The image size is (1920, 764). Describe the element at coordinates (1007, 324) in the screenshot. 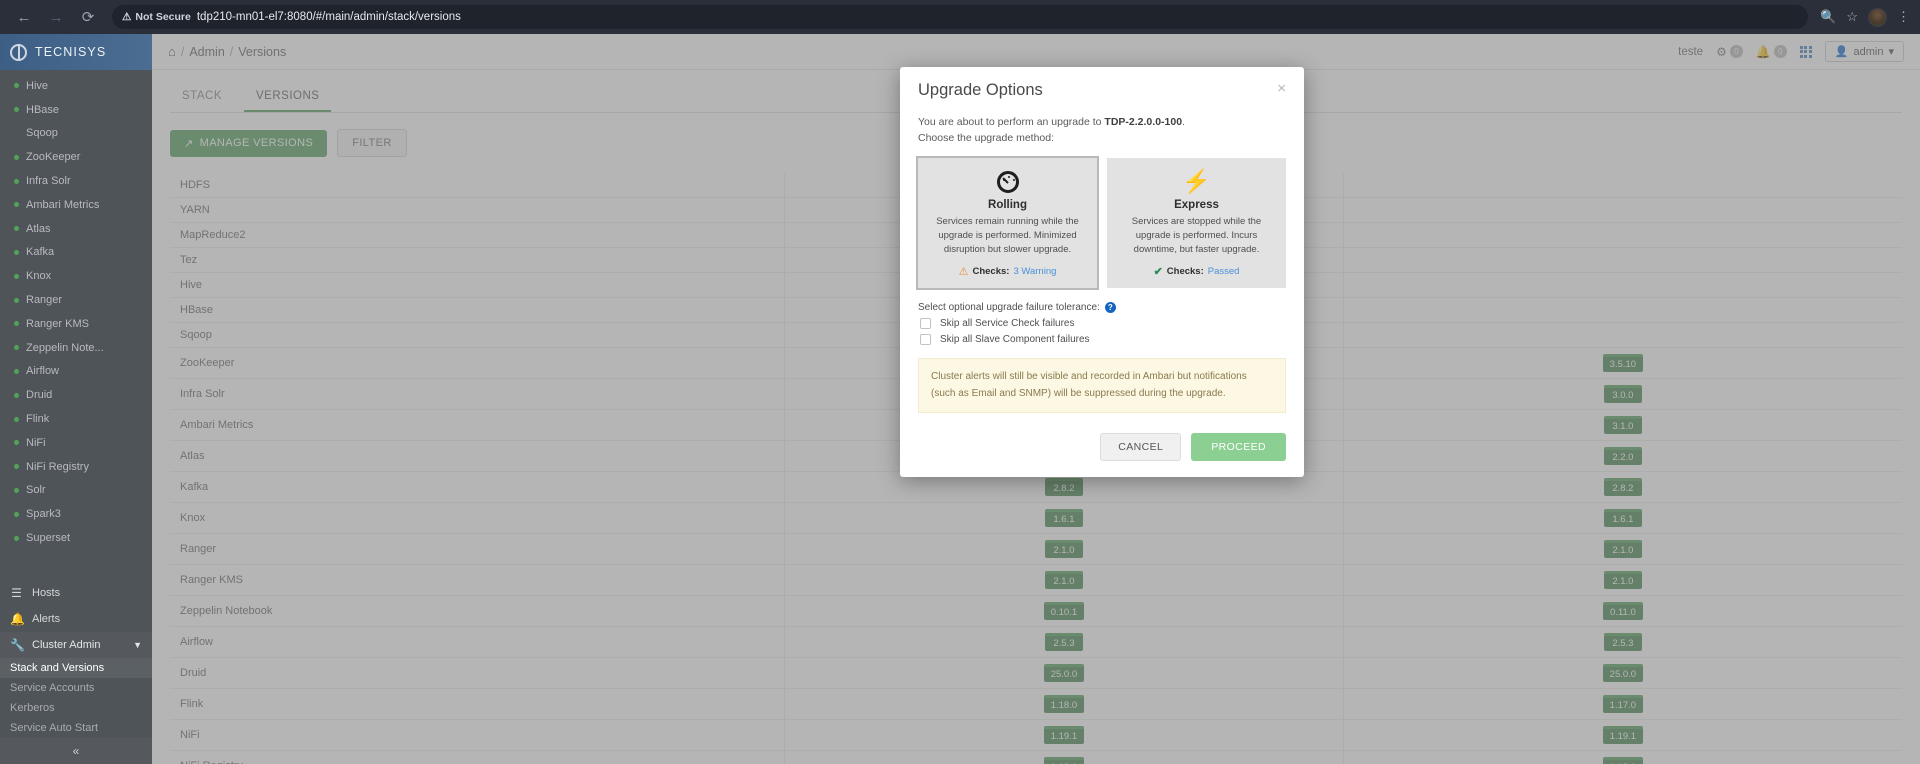

I see `tolerance-option-label: Skip all Service Check failures` at that location.